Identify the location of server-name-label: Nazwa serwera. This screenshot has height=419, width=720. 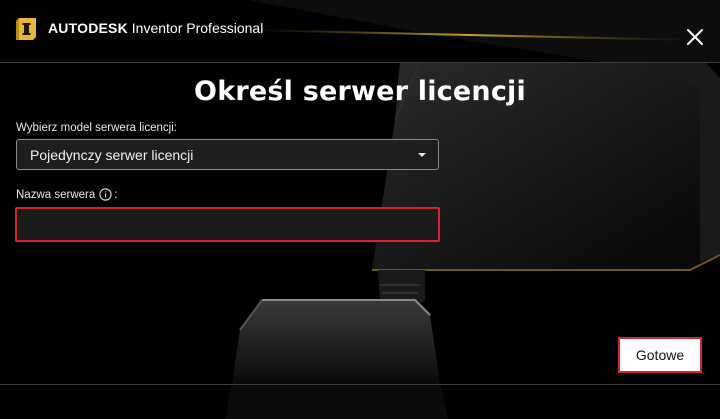
(56, 194).